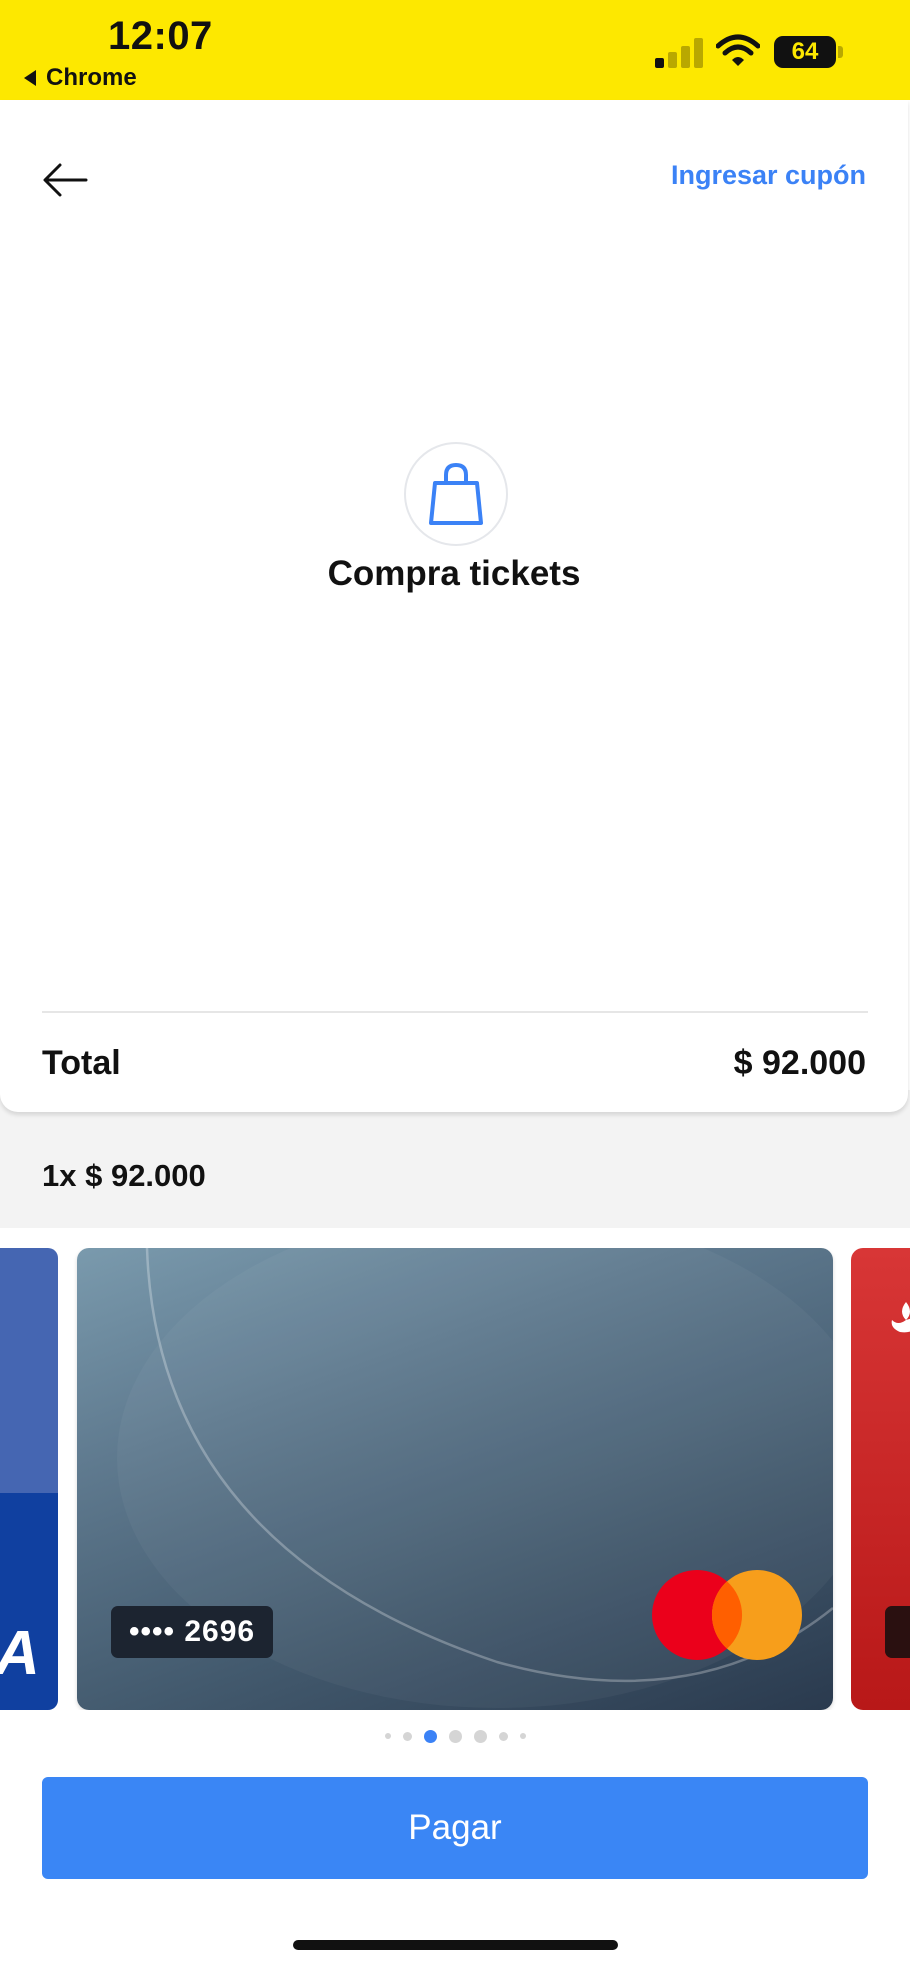  I want to click on status-bar: 12:07 Chrome 64, so click(455, 50).